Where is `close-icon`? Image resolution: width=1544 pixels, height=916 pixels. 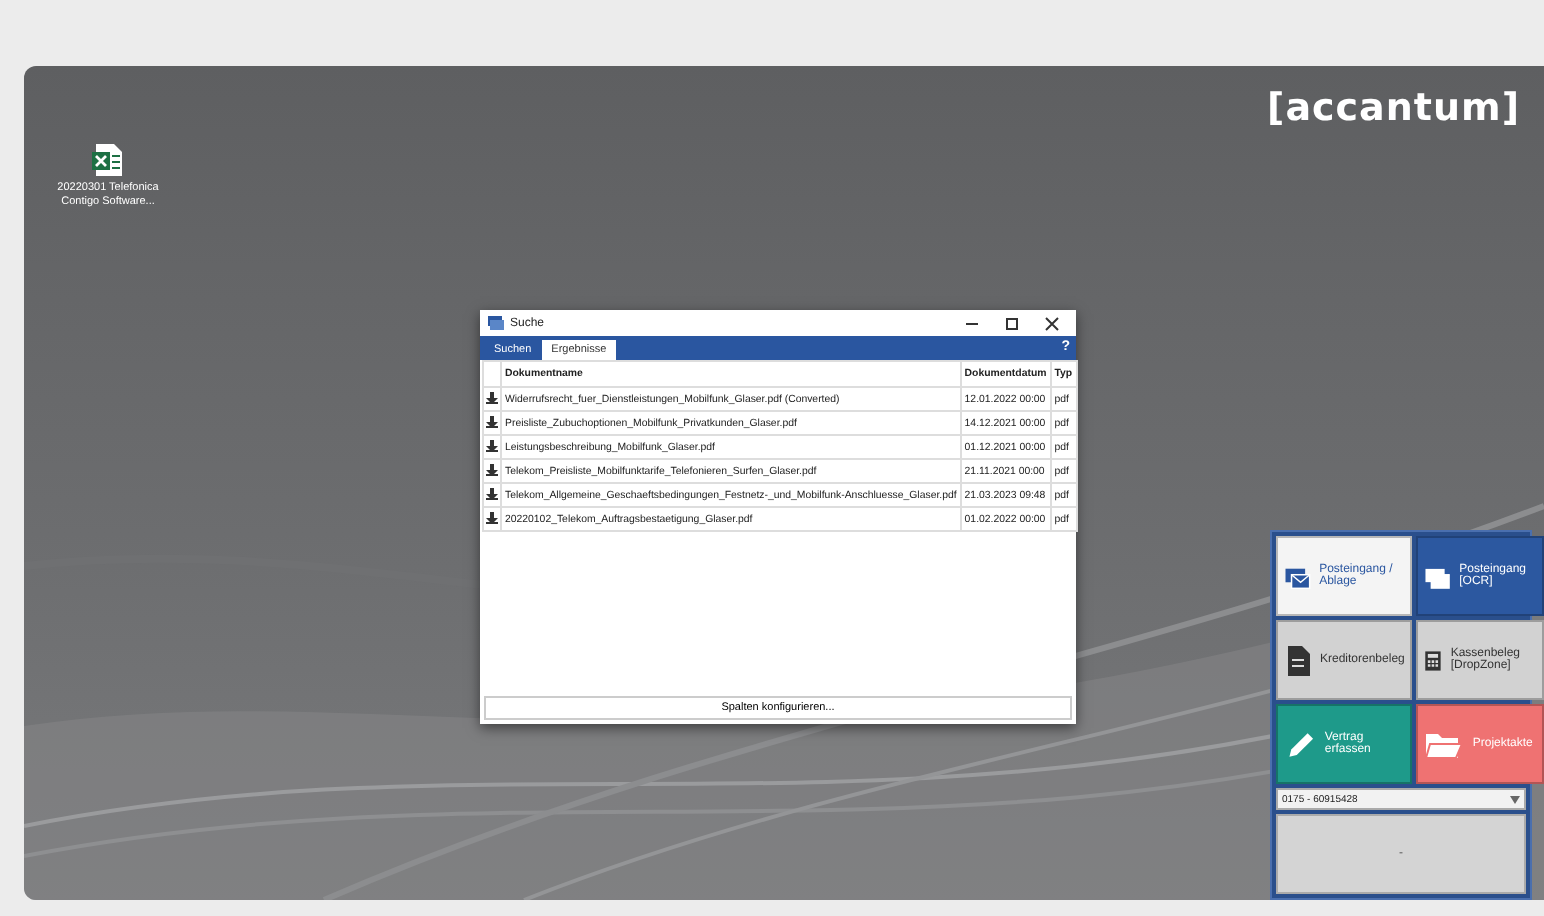
close-icon is located at coordinates (1052, 323).